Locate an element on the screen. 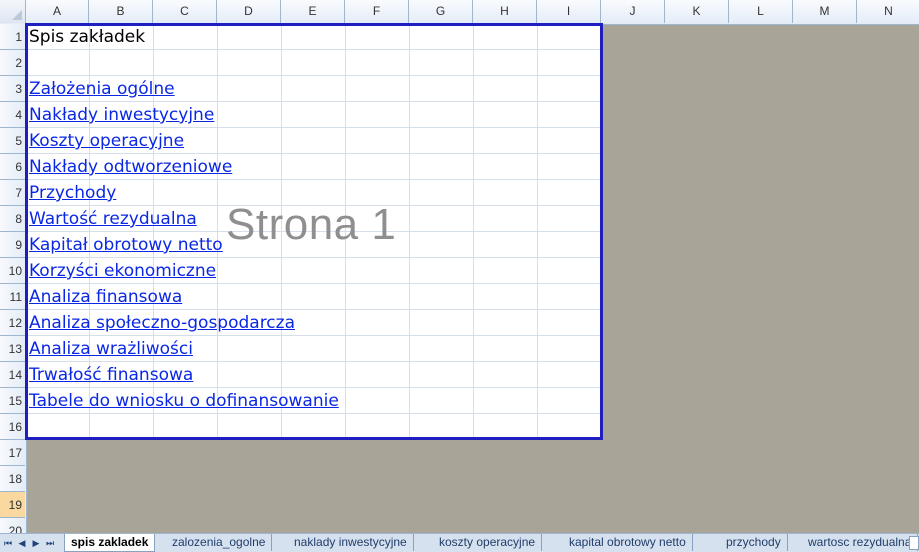  row-header-9: 9 is located at coordinates (12, 245).